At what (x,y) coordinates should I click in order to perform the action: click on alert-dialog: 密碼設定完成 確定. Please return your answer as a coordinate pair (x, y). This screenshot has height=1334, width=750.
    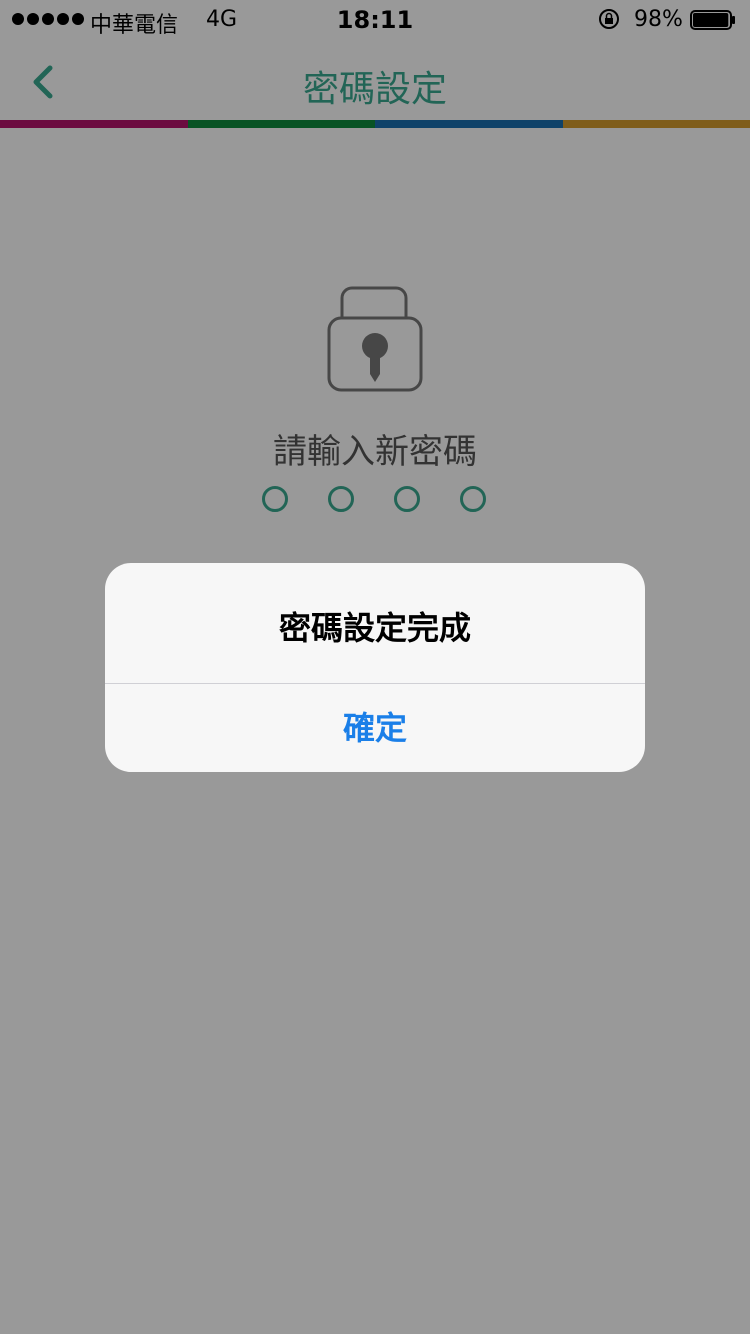
    Looking at the image, I should click on (375, 667).